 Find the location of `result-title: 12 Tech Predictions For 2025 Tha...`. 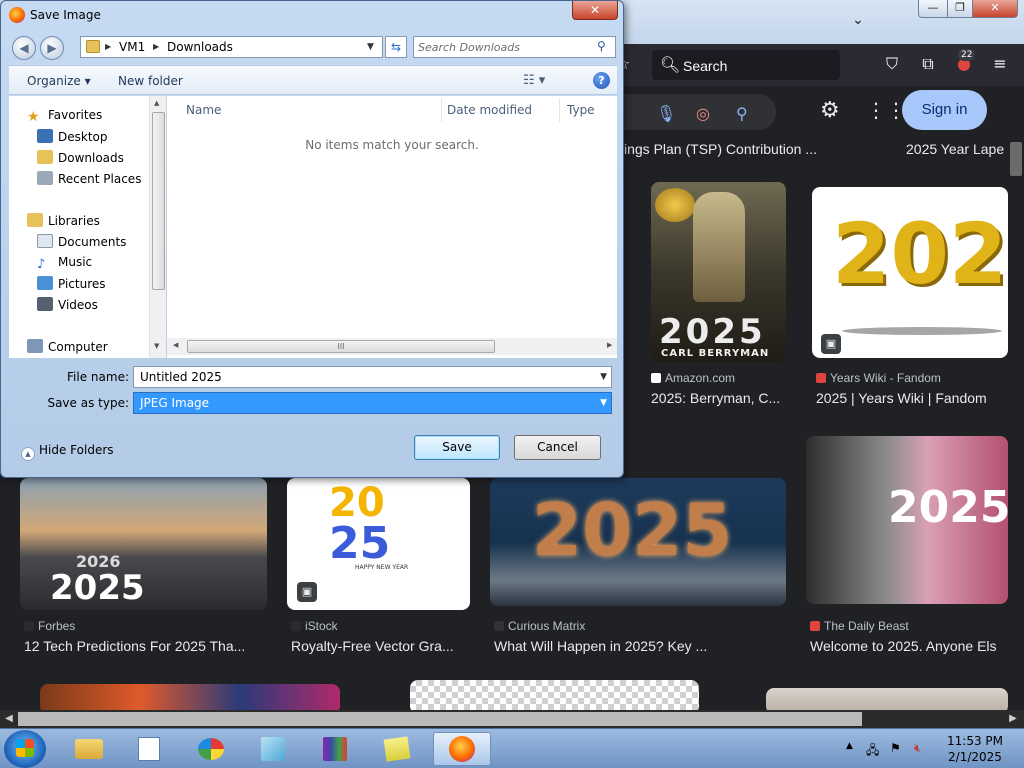

result-title: 12 Tech Predictions For 2025 Tha... is located at coordinates (144, 646).